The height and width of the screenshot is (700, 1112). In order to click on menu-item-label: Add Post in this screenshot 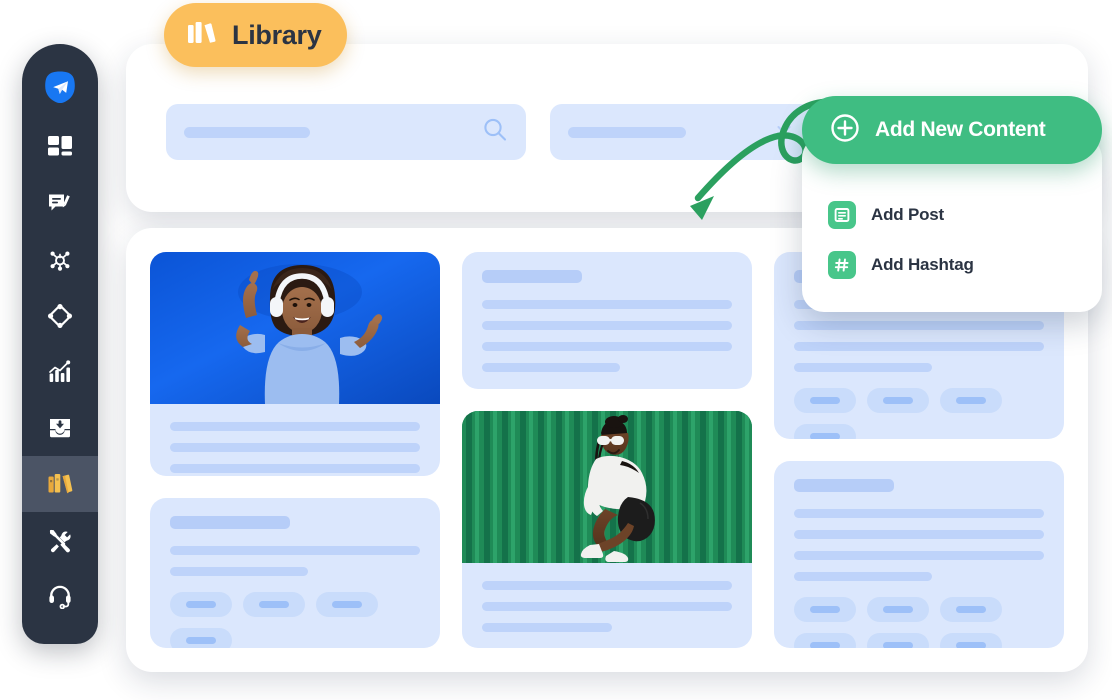, I will do `click(908, 214)`.